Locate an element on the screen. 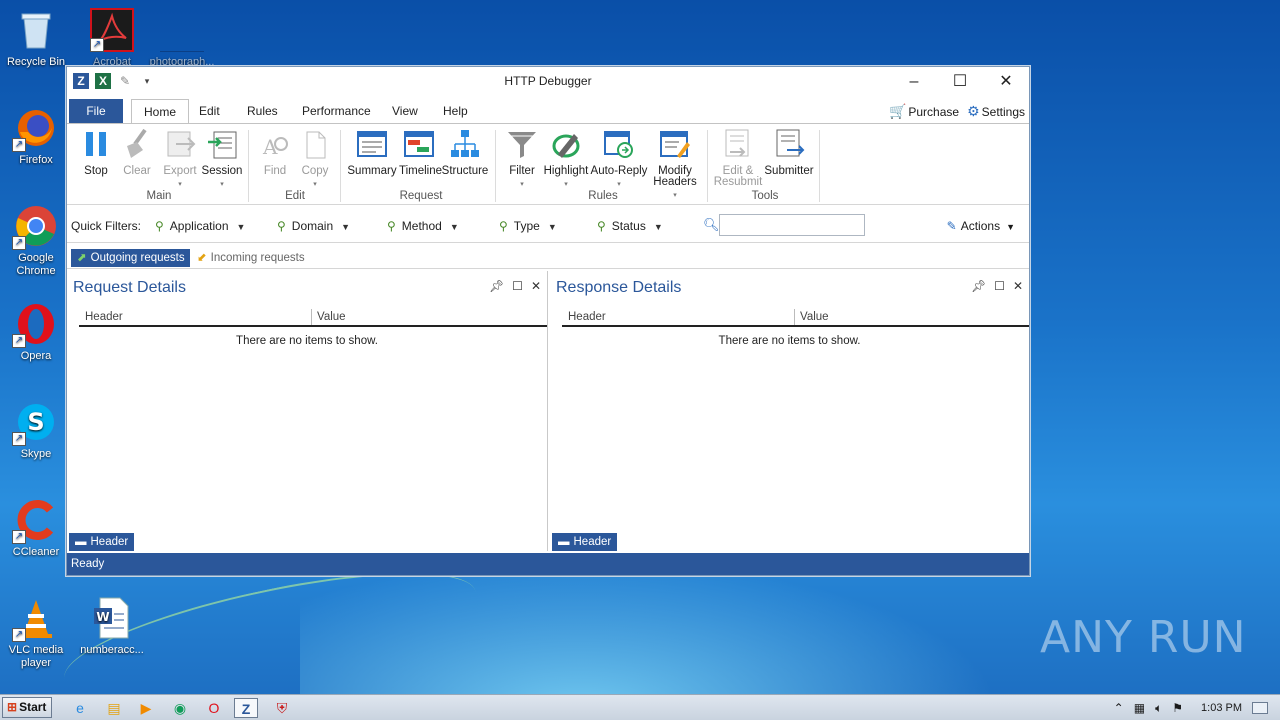  maximize-button: ☐ is located at coordinates (960, 82).